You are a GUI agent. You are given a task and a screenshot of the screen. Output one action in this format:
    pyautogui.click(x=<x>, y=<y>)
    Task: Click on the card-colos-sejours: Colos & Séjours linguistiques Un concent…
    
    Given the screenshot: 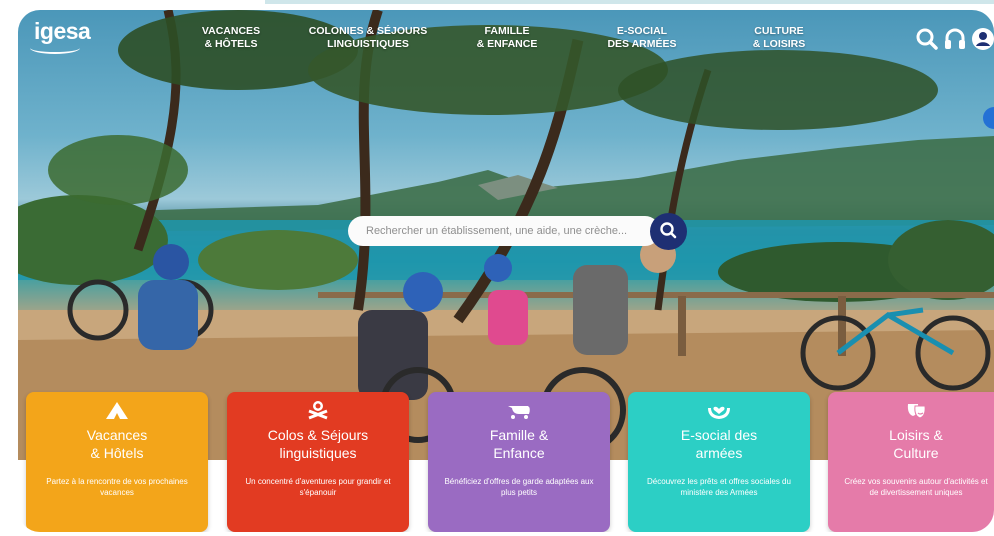 What is the action you would take?
    pyautogui.click(x=318, y=462)
    